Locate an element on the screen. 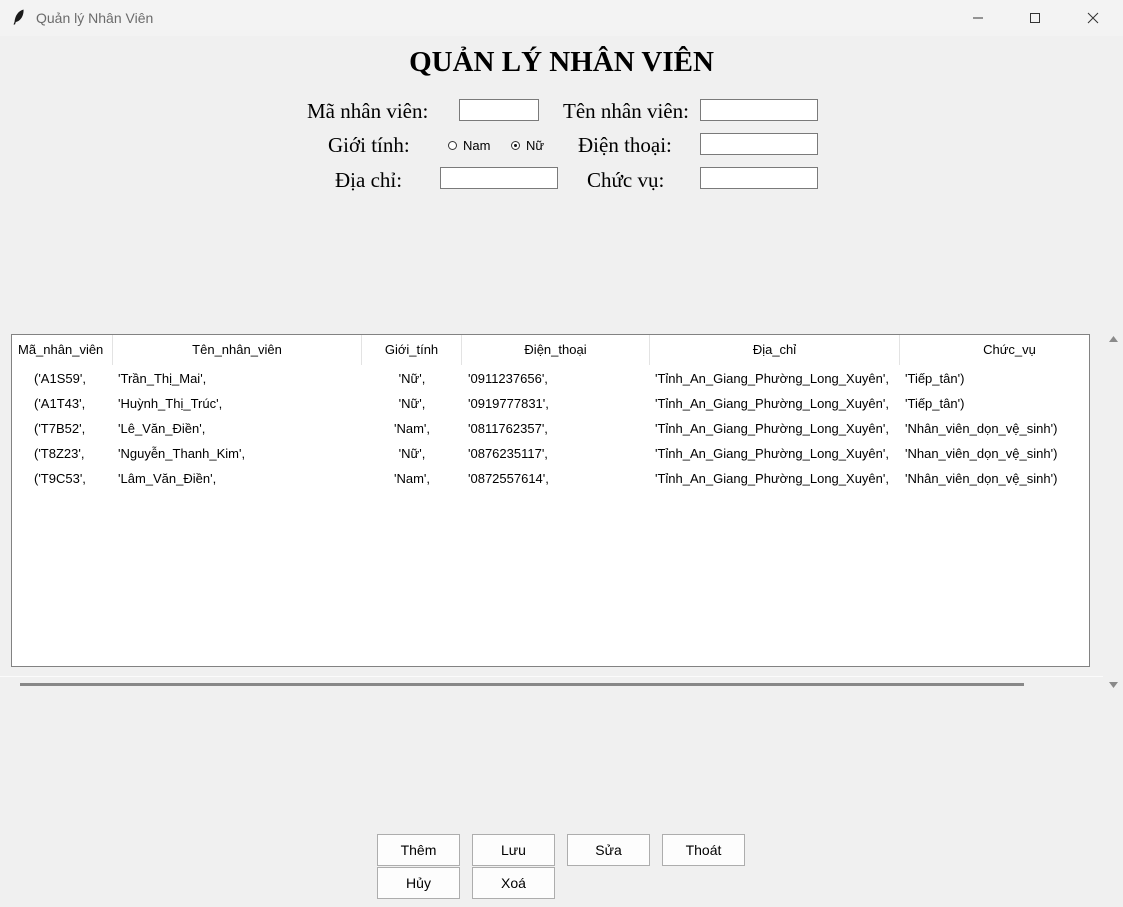 This screenshot has height=907, width=1123. vertical-scrollbar is located at coordinates (1113, 510).